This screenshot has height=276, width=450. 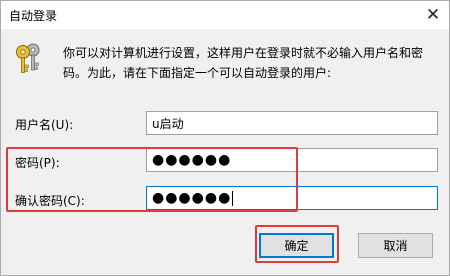 I want to click on description-line-1: 你可以对计算机进行设置，这样用户在登录时就不必输入用户名和密, so click(x=243, y=53).